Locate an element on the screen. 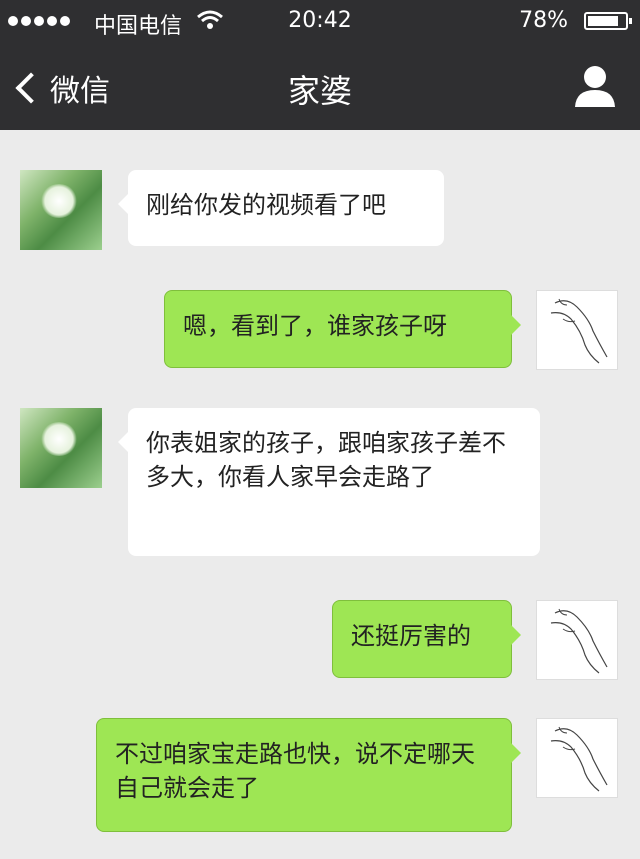 Image resolution: width=640 pixels, height=859 pixels. message-bubble-received: 刚给你发的视频看了吧 is located at coordinates (281, 208).